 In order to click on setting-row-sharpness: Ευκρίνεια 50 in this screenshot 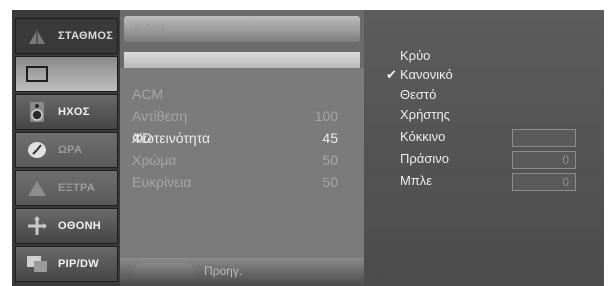, I will do `click(242, 184)`.